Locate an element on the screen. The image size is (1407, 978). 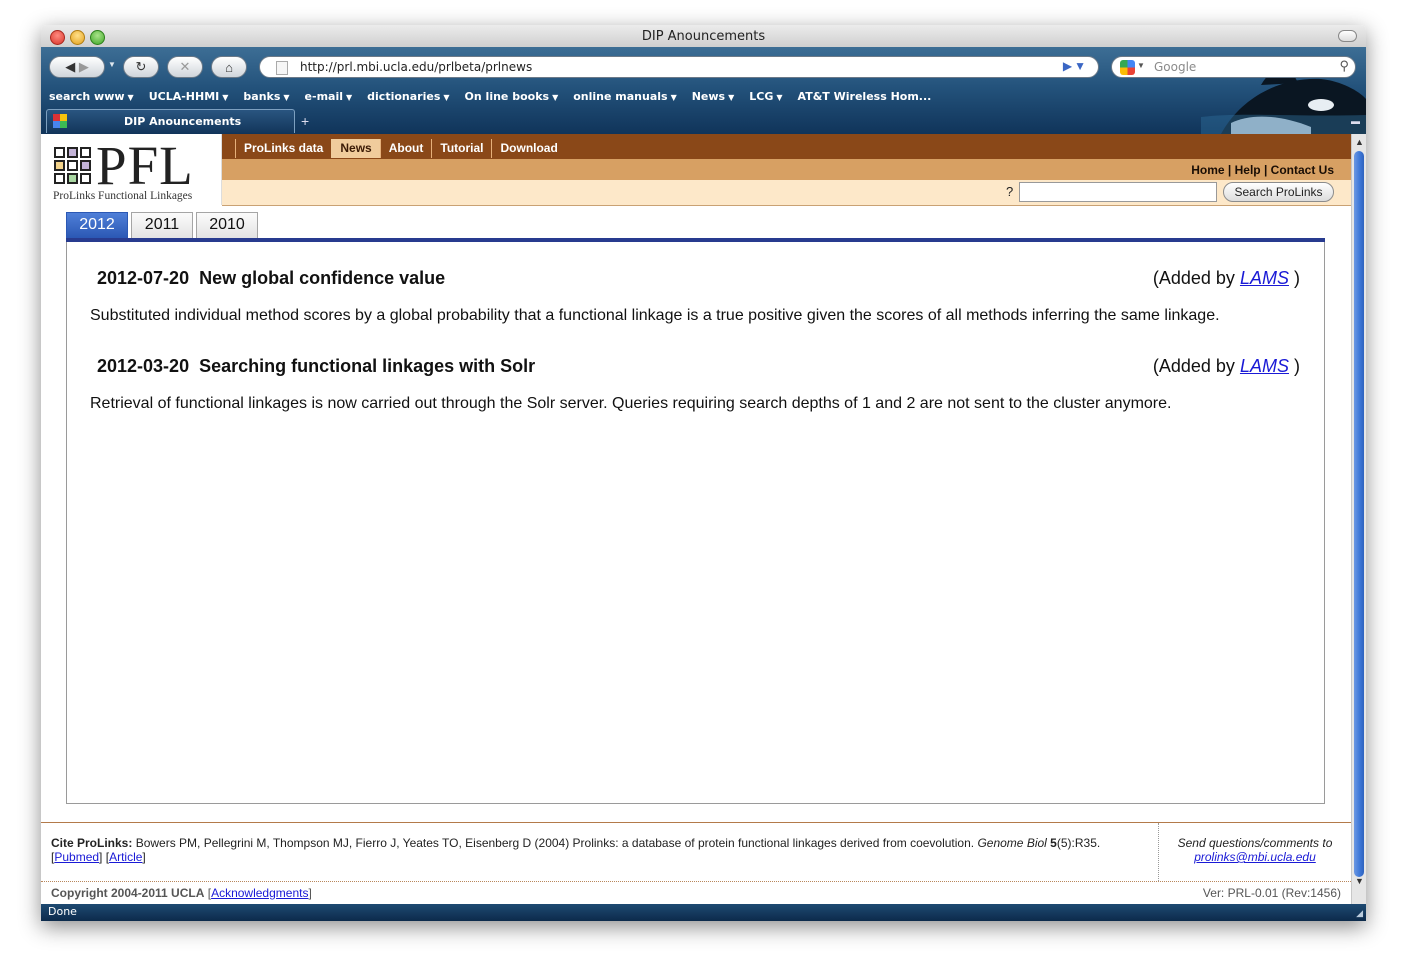
news-headline: Searching functional linkages with Solr is located at coordinates (367, 366).